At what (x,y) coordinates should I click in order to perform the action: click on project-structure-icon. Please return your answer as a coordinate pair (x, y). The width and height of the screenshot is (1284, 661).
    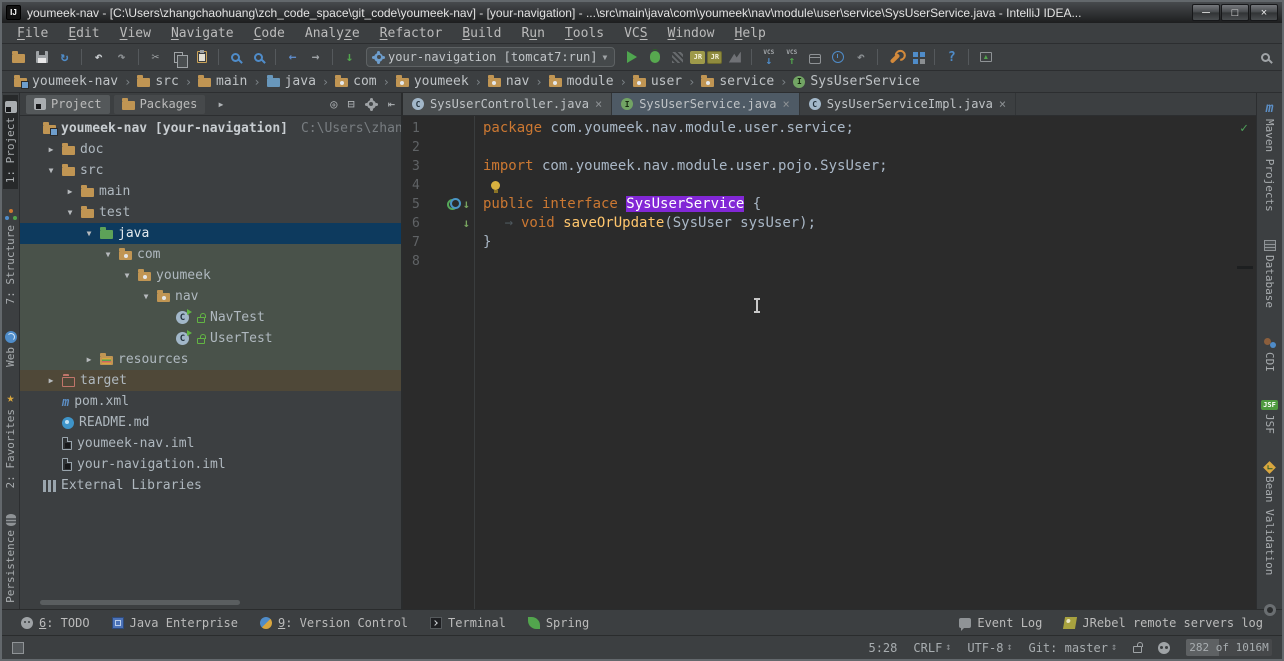
    Looking at the image, I should click on (917, 57).